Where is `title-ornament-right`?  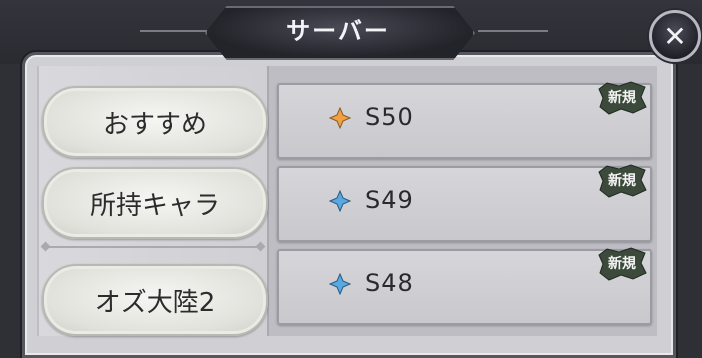
title-ornament-right is located at coordinates (513, 31).